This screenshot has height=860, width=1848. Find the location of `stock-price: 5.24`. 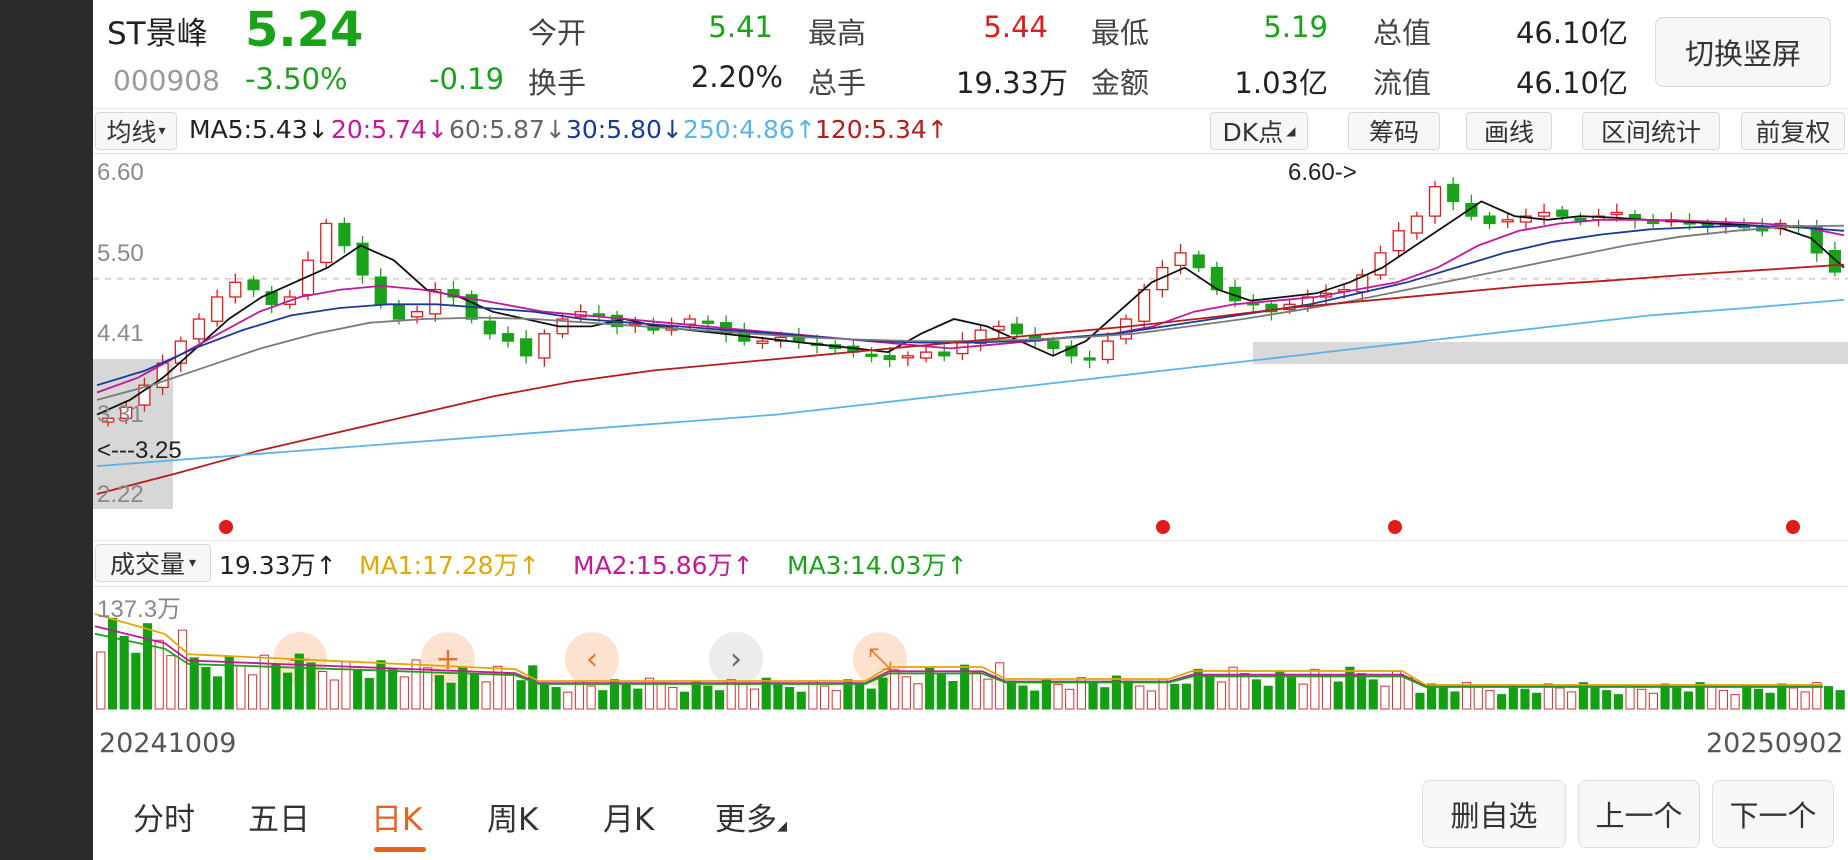

stock-price: 5.24 is located at coordinates (304, 30).